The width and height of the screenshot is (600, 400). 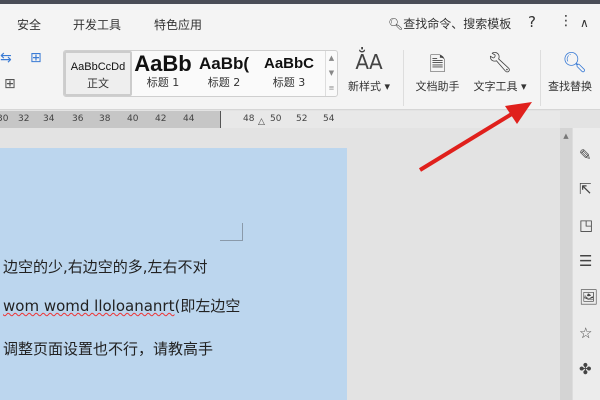 I want to click on red-annotation-arrow, so click(x=475, y=137).